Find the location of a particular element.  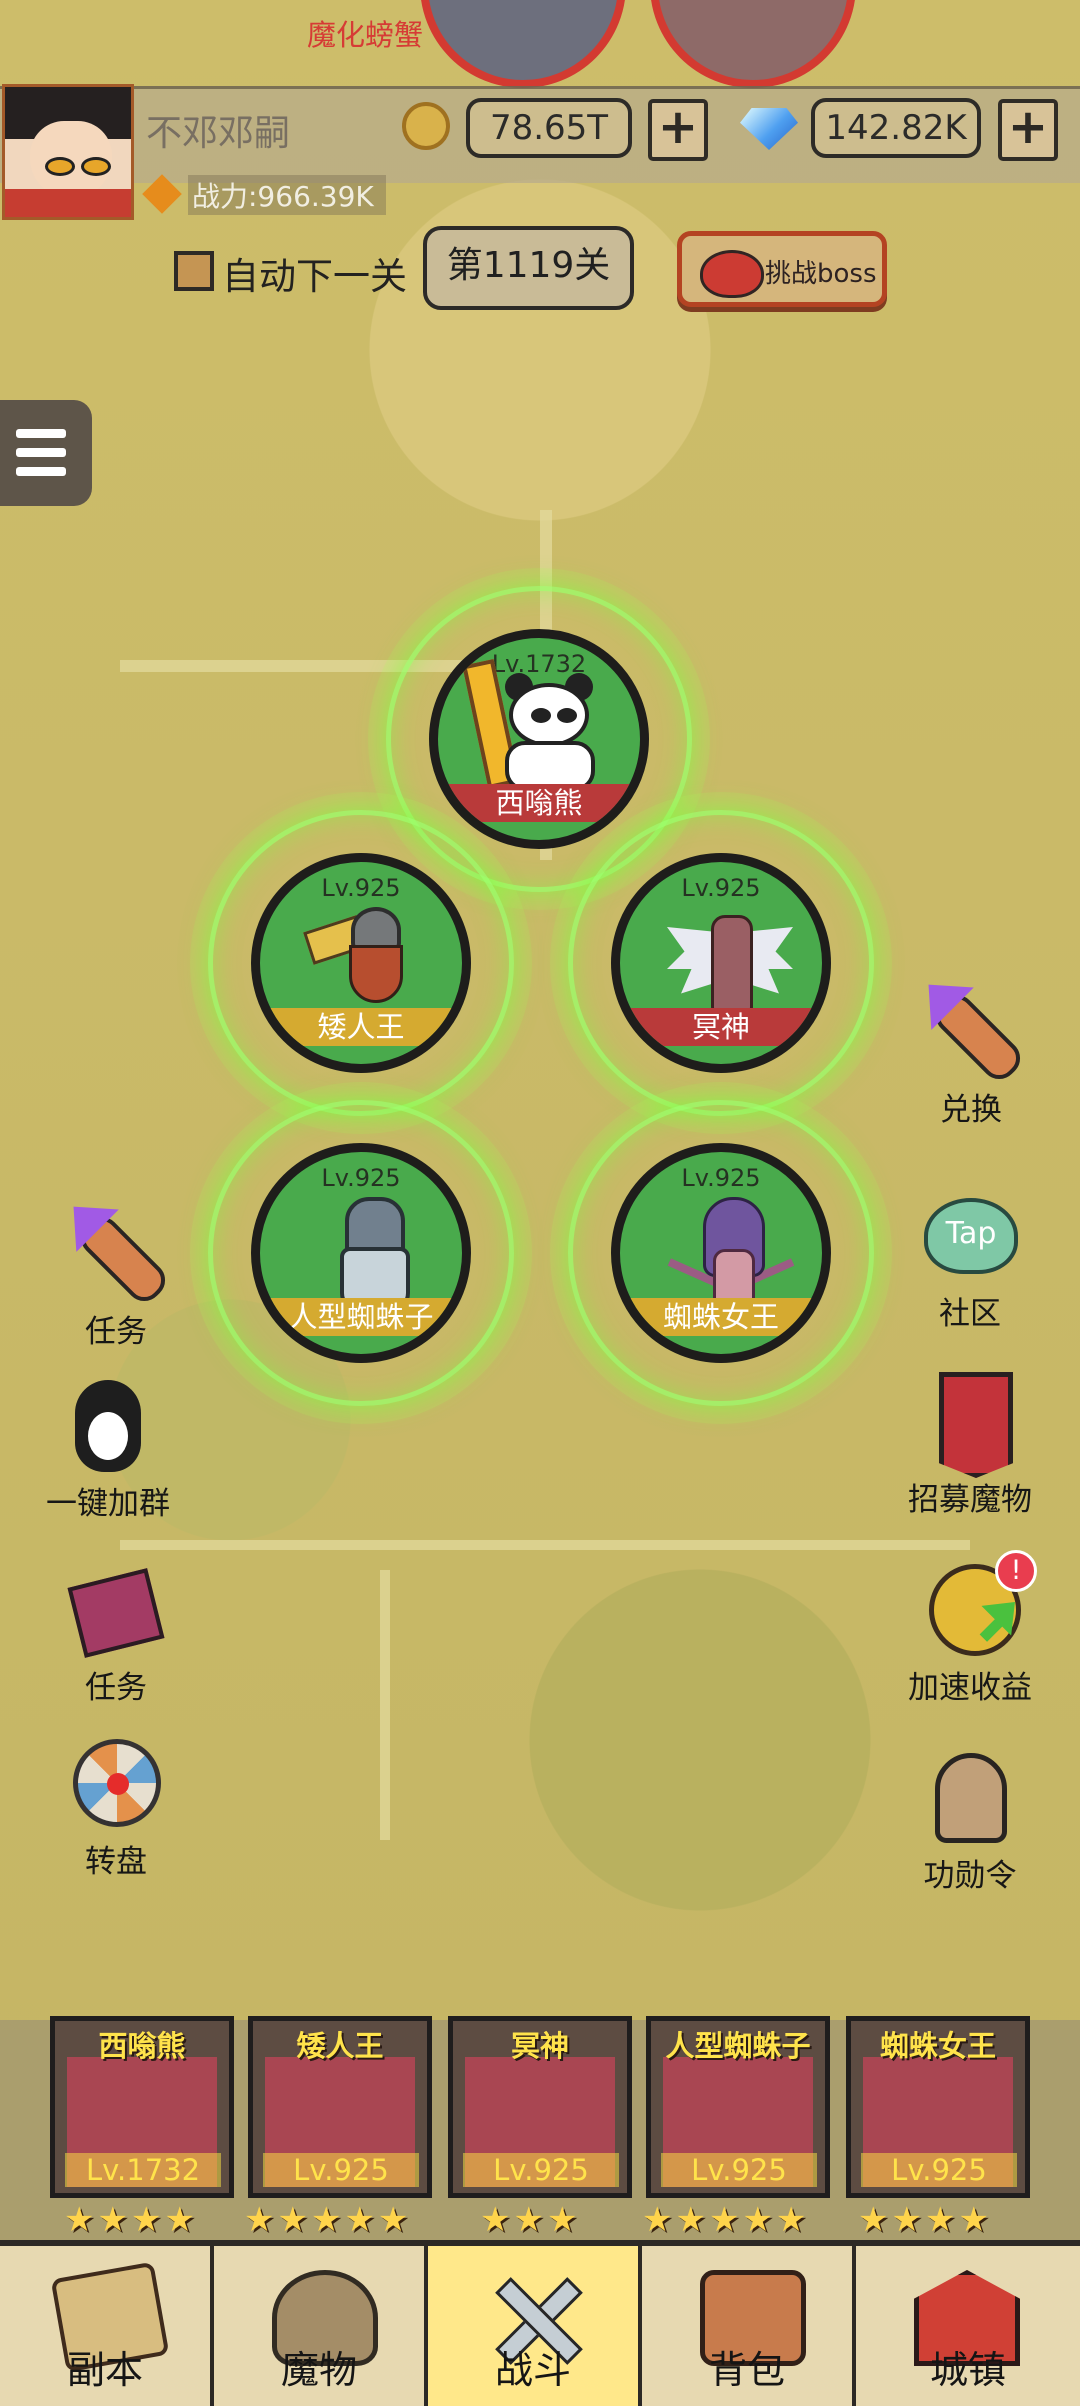

unit-name: 冥神 is located at coordinates (721, 1027).